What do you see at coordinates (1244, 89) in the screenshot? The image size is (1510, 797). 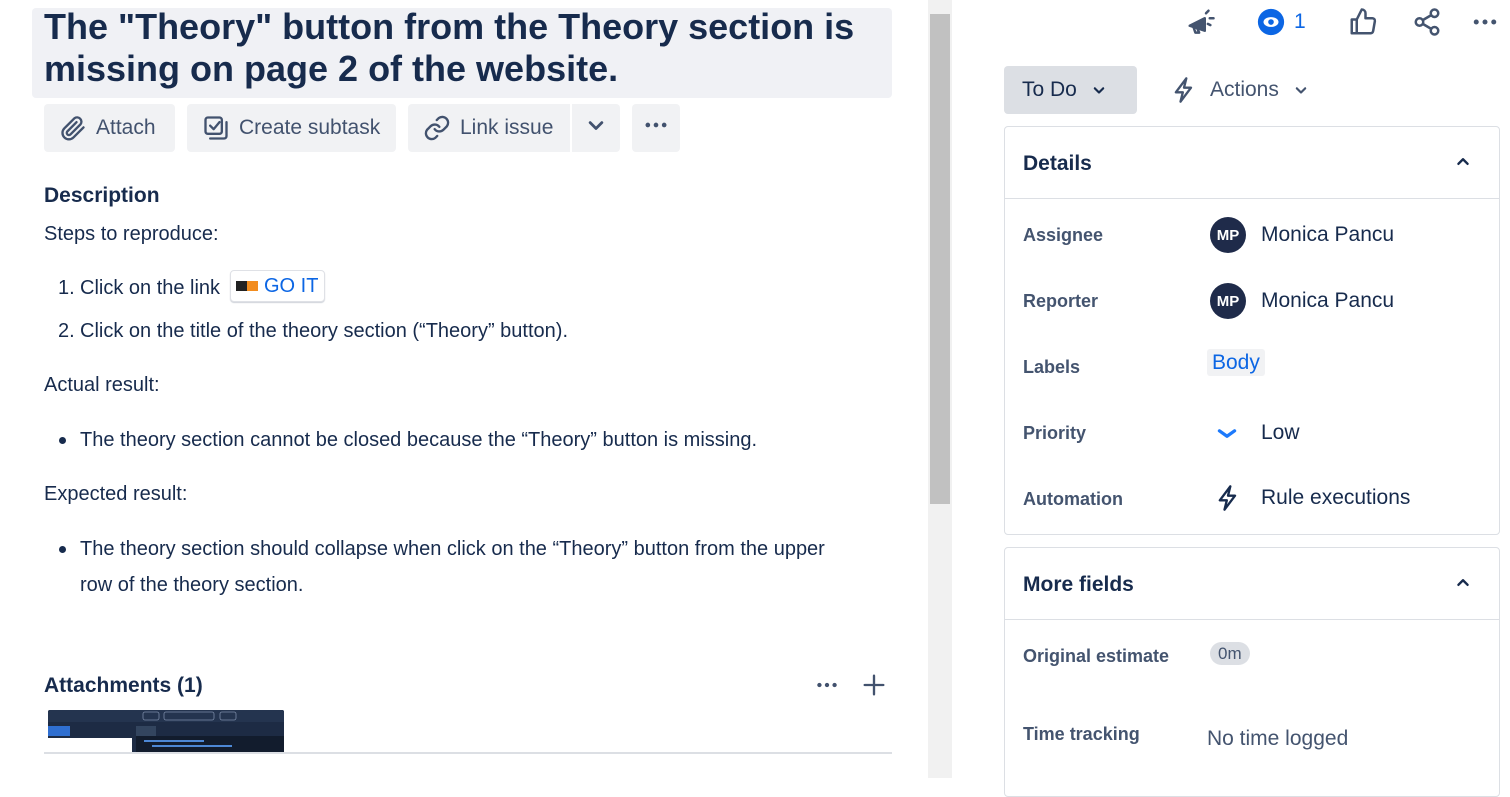 I see `actions-label: Actions` at bounding box center [1244, 89].